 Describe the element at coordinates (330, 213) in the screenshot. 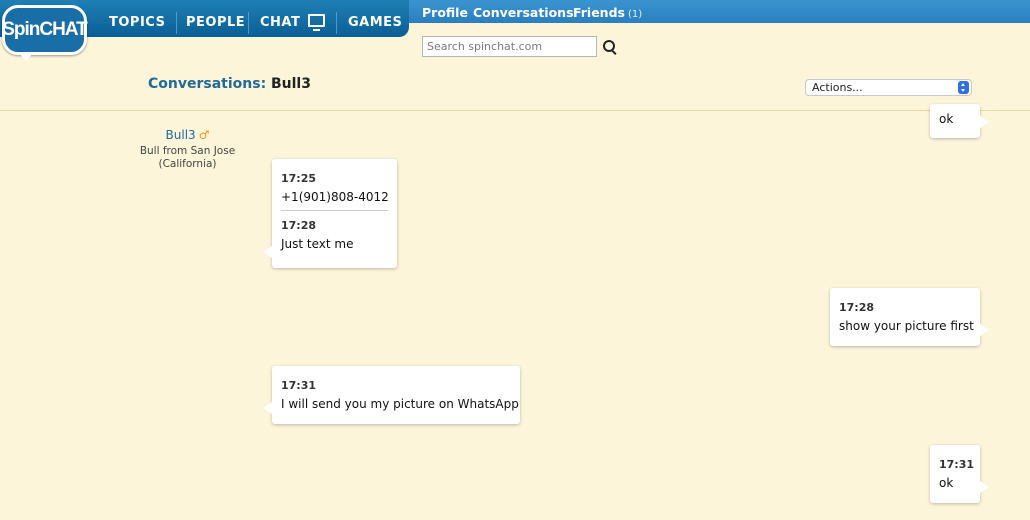

I see `message-bubble: 17:25 +1(901)808-4012 17:28 Just text me` at that location.